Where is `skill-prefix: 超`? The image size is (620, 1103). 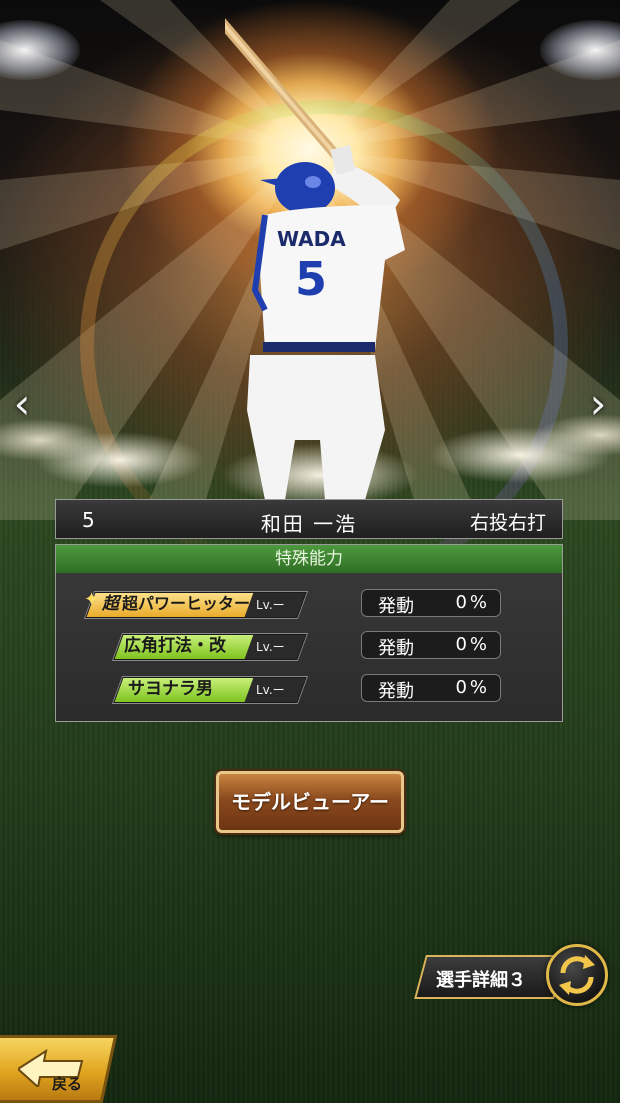 skill-prefix: 超 is located at coordinates (110, 604).